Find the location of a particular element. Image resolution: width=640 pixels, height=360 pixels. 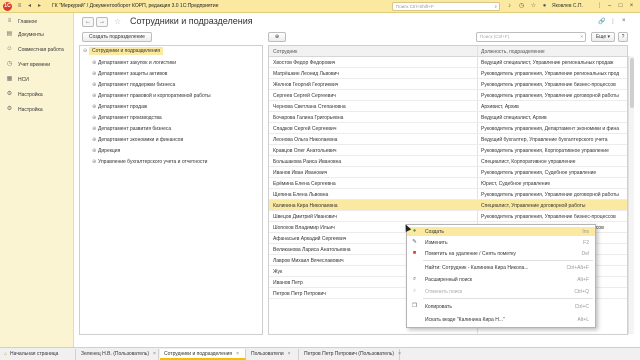

tree-root: ⊖ Сотрудники и подразделения is located at coordinates (123, 52).